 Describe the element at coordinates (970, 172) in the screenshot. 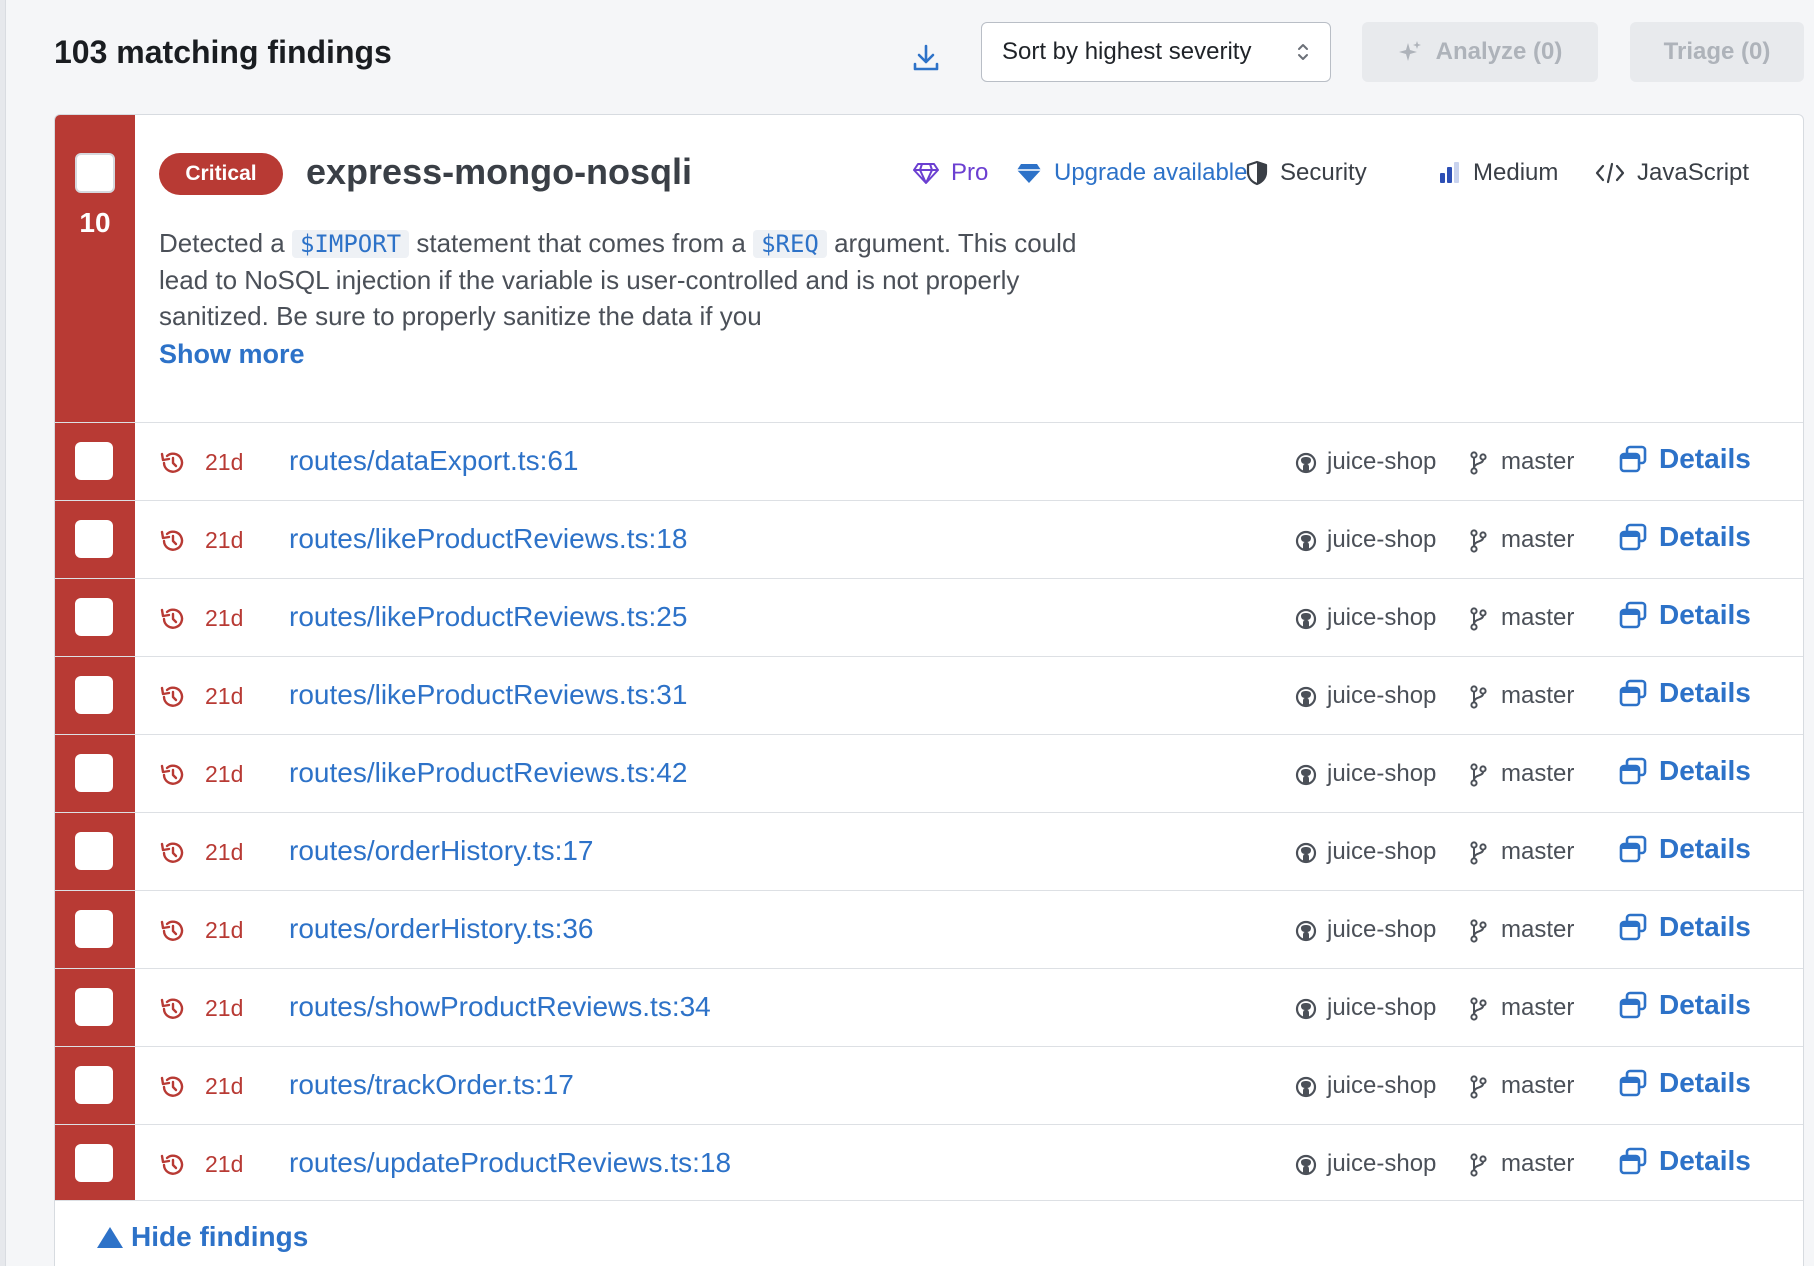

I see `pro-label: Pro` at that location.